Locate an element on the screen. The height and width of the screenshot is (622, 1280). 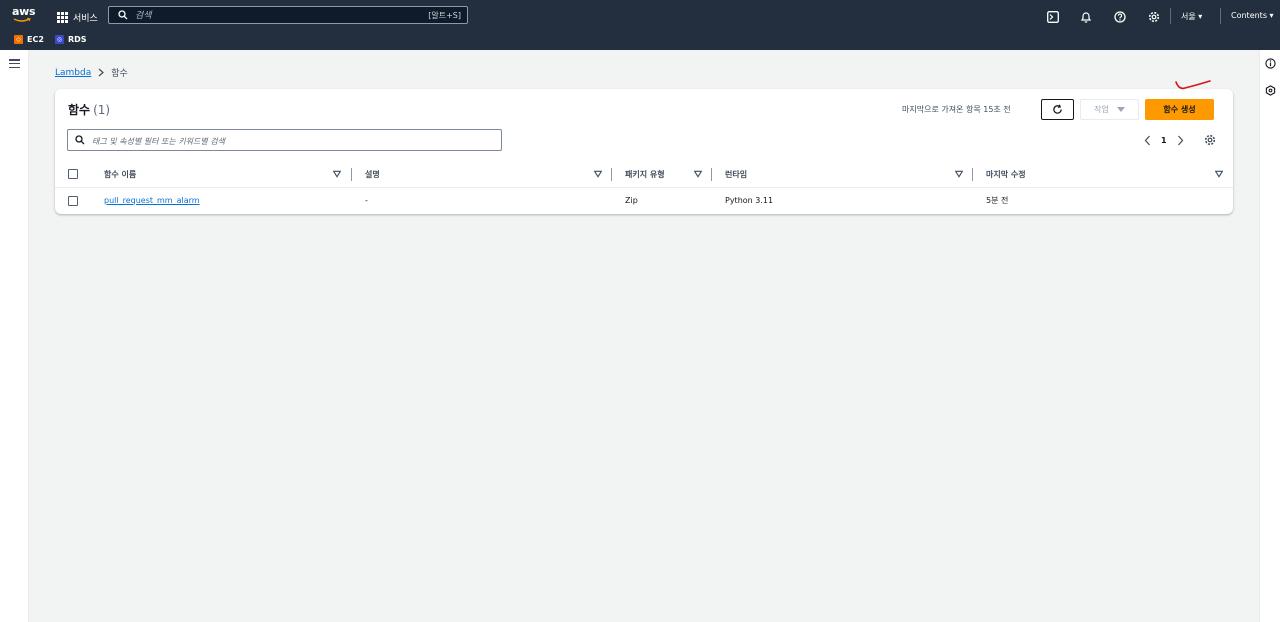
functions-title: 함수 is located at coordinates (79, 110).